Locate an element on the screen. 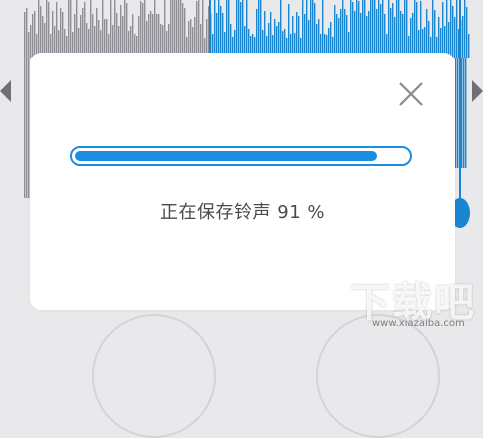  close-icon is located at coordinates (411, 94).